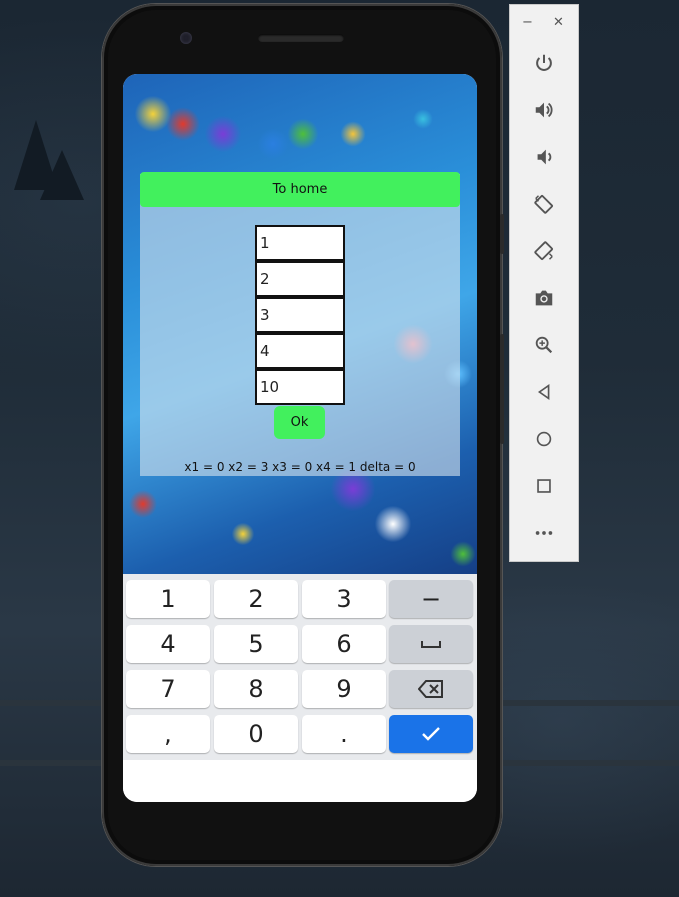  What do you see at coordinates (300, 781) in the screenshot?
I see `system-nav-area` at bounding box center [300, 781].